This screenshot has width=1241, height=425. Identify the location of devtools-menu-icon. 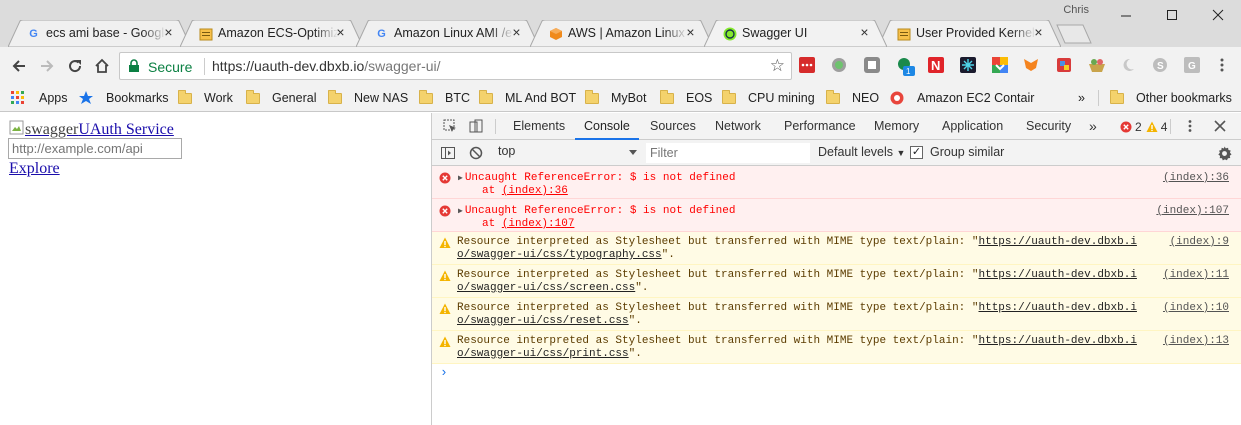
(1190, 126).